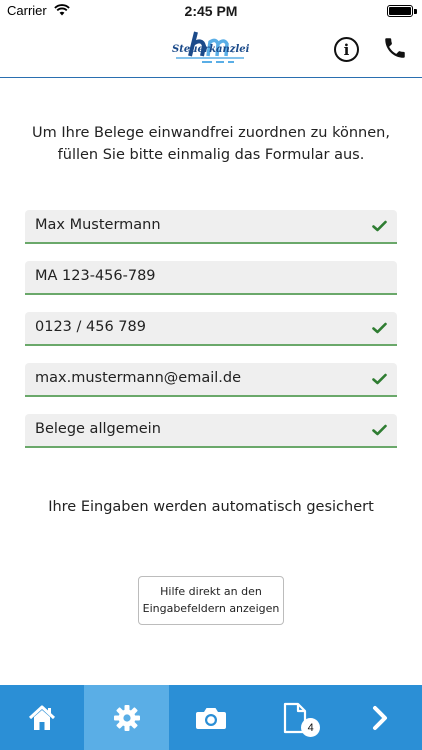 This screenshot has height=750, width=422. I want to click on phone-field: 0123 / 456 789, so click(211, 329).